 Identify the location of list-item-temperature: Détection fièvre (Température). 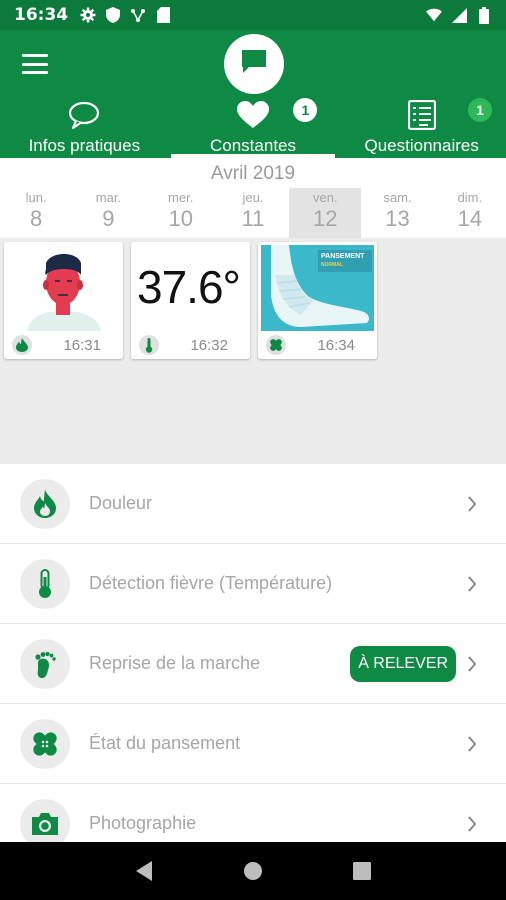
(253, 584).